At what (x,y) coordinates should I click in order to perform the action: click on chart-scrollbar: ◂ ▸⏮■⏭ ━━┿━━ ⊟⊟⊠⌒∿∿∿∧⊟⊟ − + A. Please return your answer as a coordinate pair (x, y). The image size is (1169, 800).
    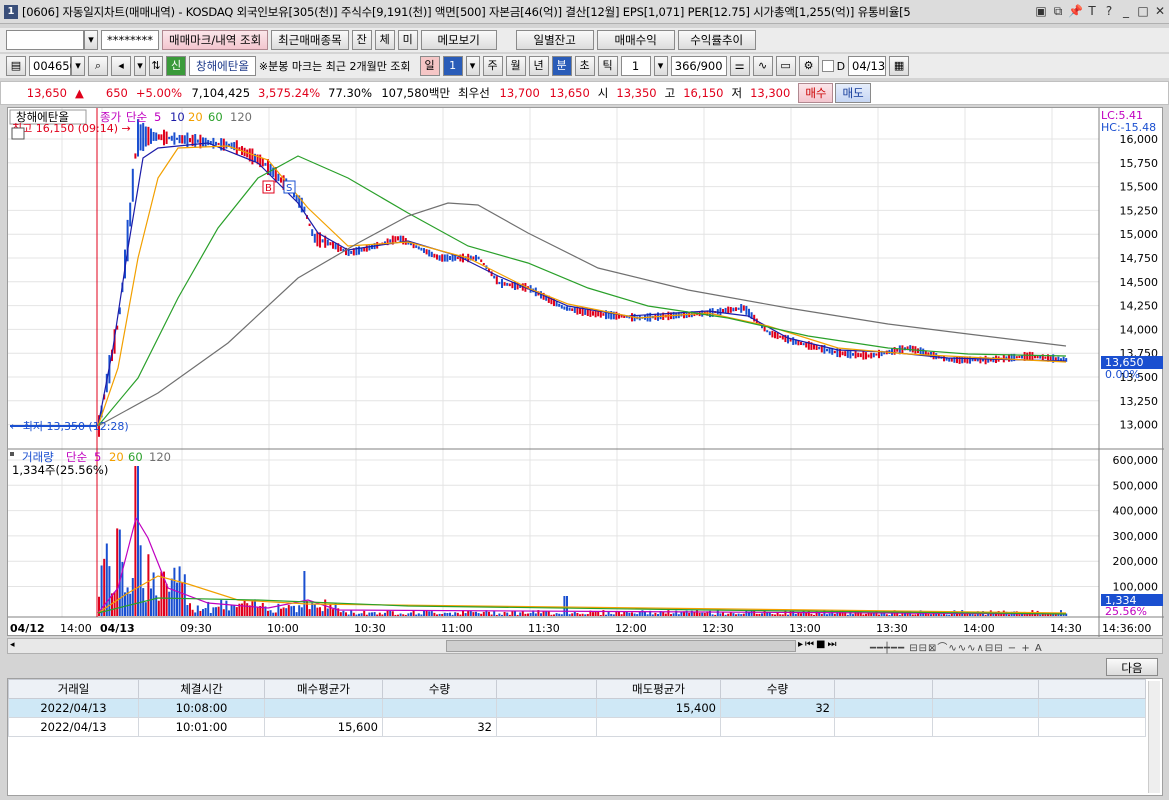
    Looking at the image, I should click on (585, 646).